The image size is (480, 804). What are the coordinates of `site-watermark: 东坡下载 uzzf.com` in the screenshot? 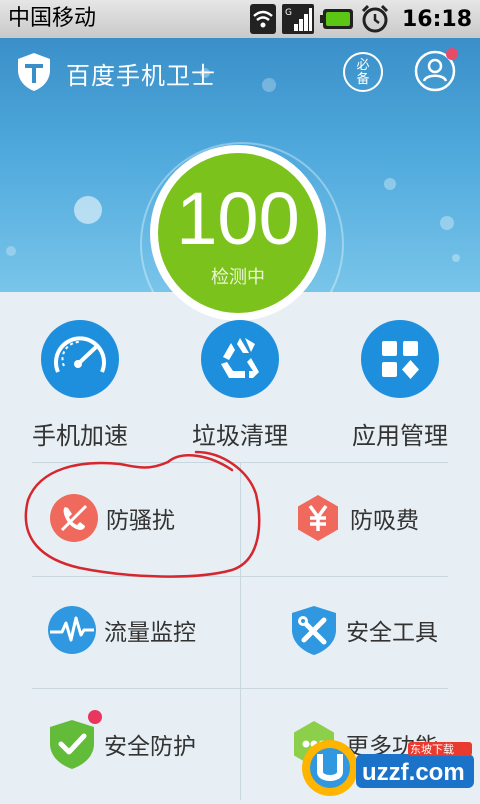 It's located at (388, 762).